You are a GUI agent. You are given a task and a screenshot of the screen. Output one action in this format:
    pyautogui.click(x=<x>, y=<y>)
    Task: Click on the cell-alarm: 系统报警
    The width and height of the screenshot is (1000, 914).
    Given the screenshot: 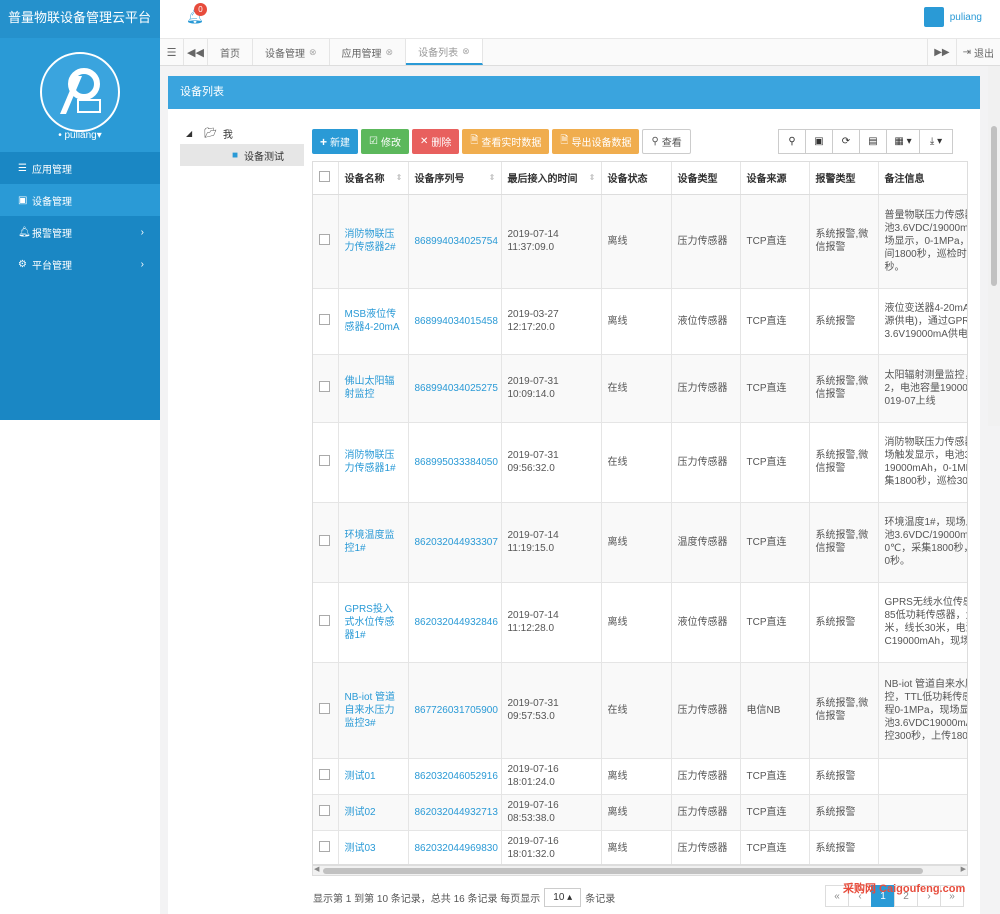 What is the action you would take?
    pyautogui.click(x=844, y=847)
    